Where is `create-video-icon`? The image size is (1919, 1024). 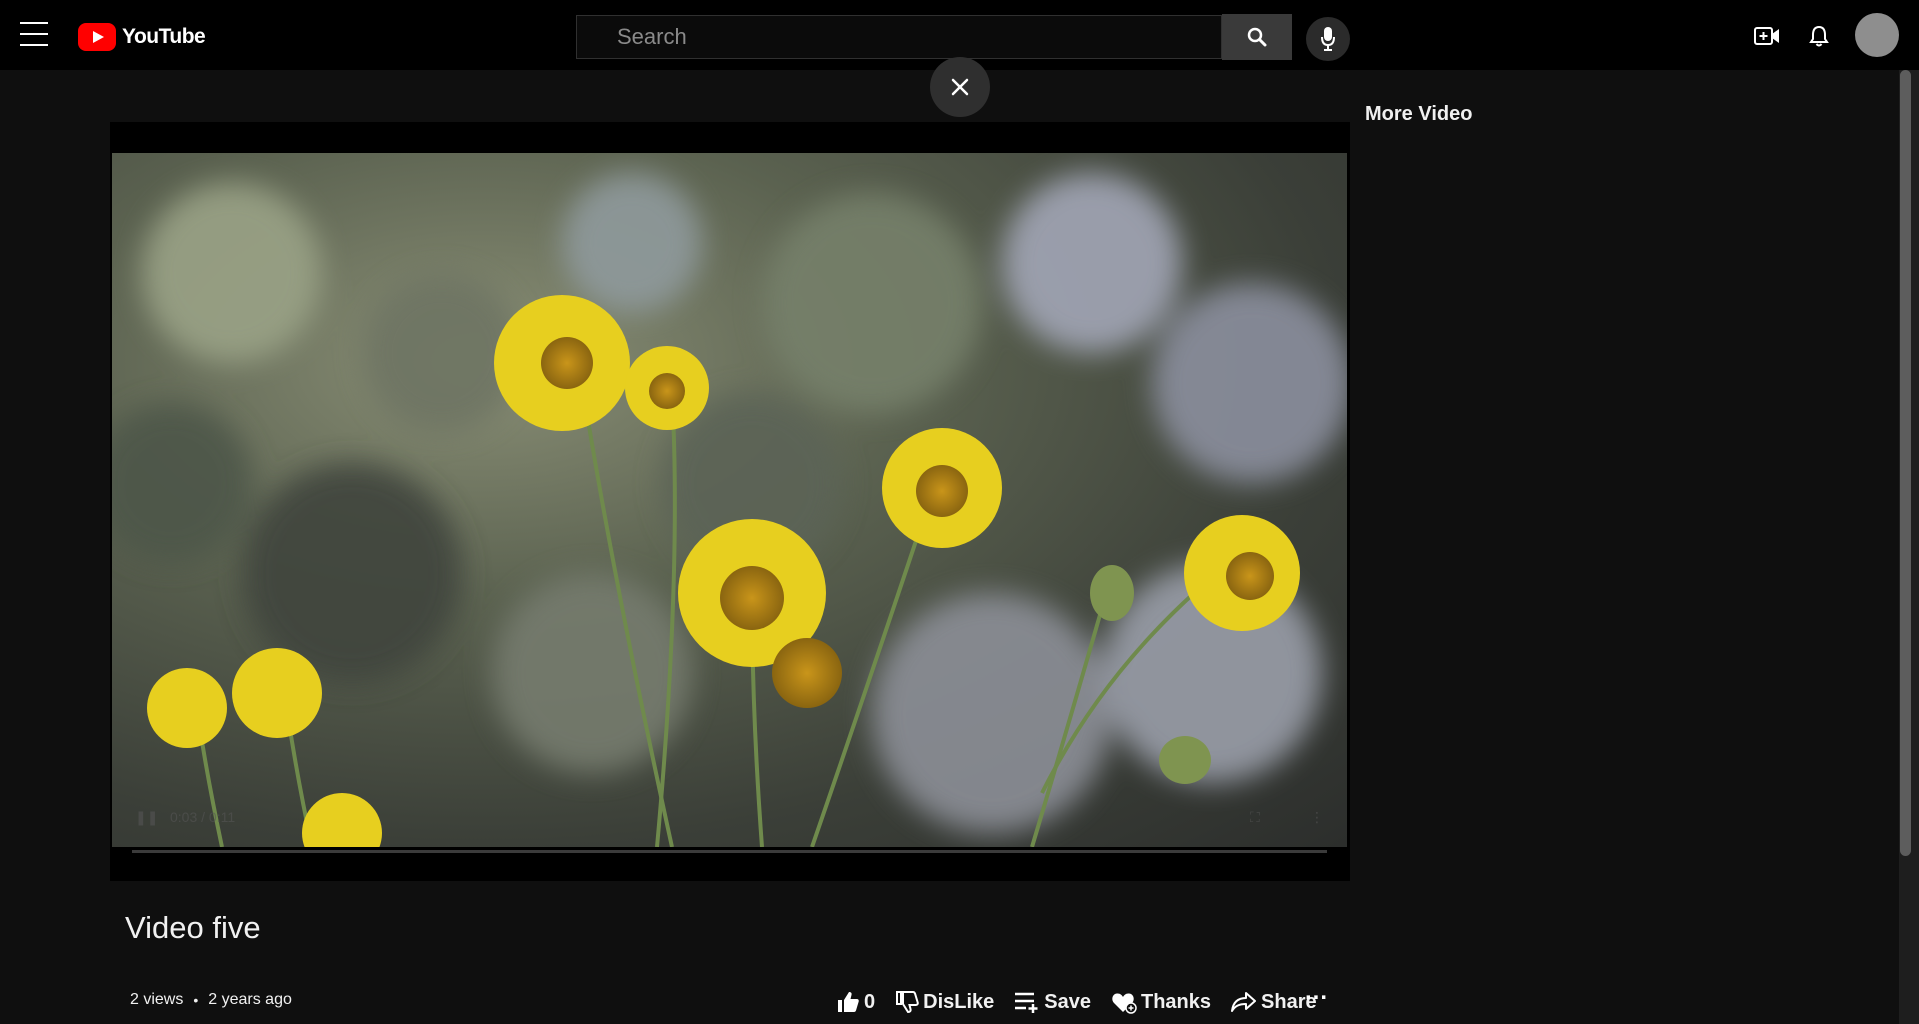 create-video-icon is located at coordinates (1767, 36).